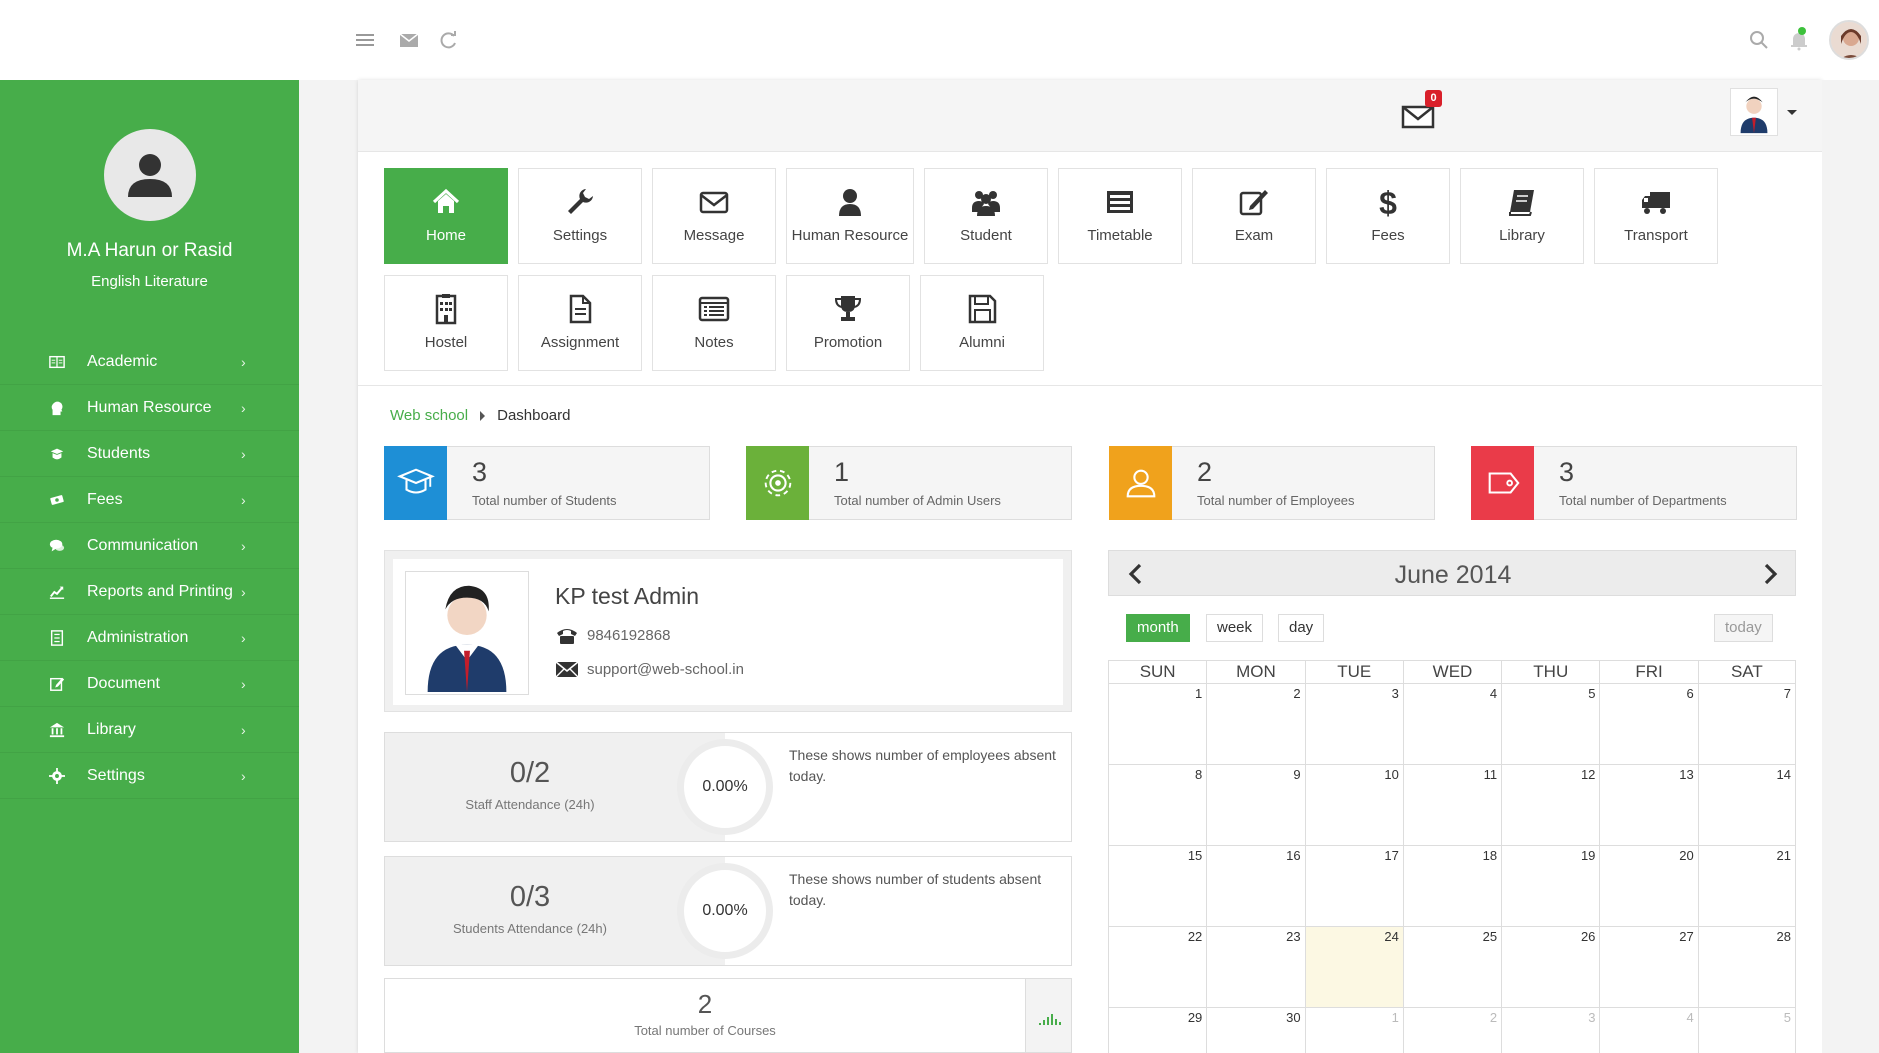 This screenshot has width=1879, height=1053. I want to click on tile-assignment: Assignment, so click(580, 323).